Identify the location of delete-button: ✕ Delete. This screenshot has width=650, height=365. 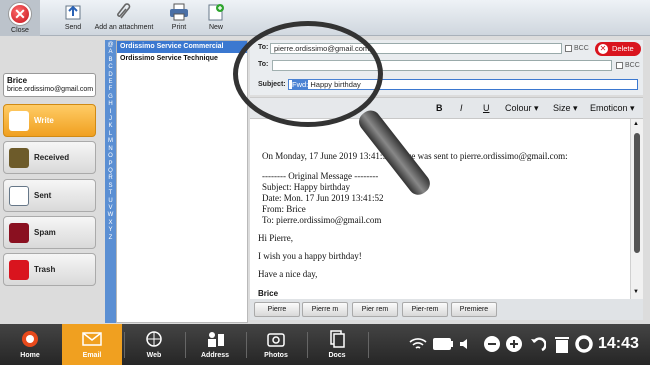
(618, 49).